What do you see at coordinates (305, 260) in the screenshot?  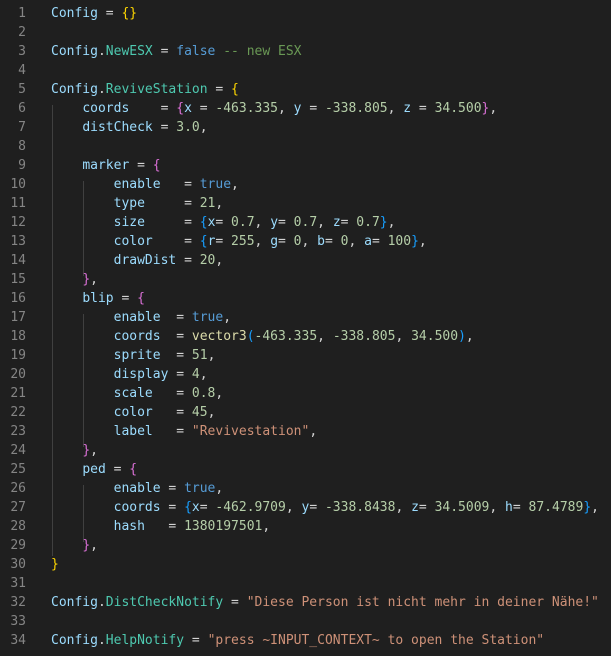 I see `code-line: 14 drawDist = 20,` at bounding box center [305, 260].